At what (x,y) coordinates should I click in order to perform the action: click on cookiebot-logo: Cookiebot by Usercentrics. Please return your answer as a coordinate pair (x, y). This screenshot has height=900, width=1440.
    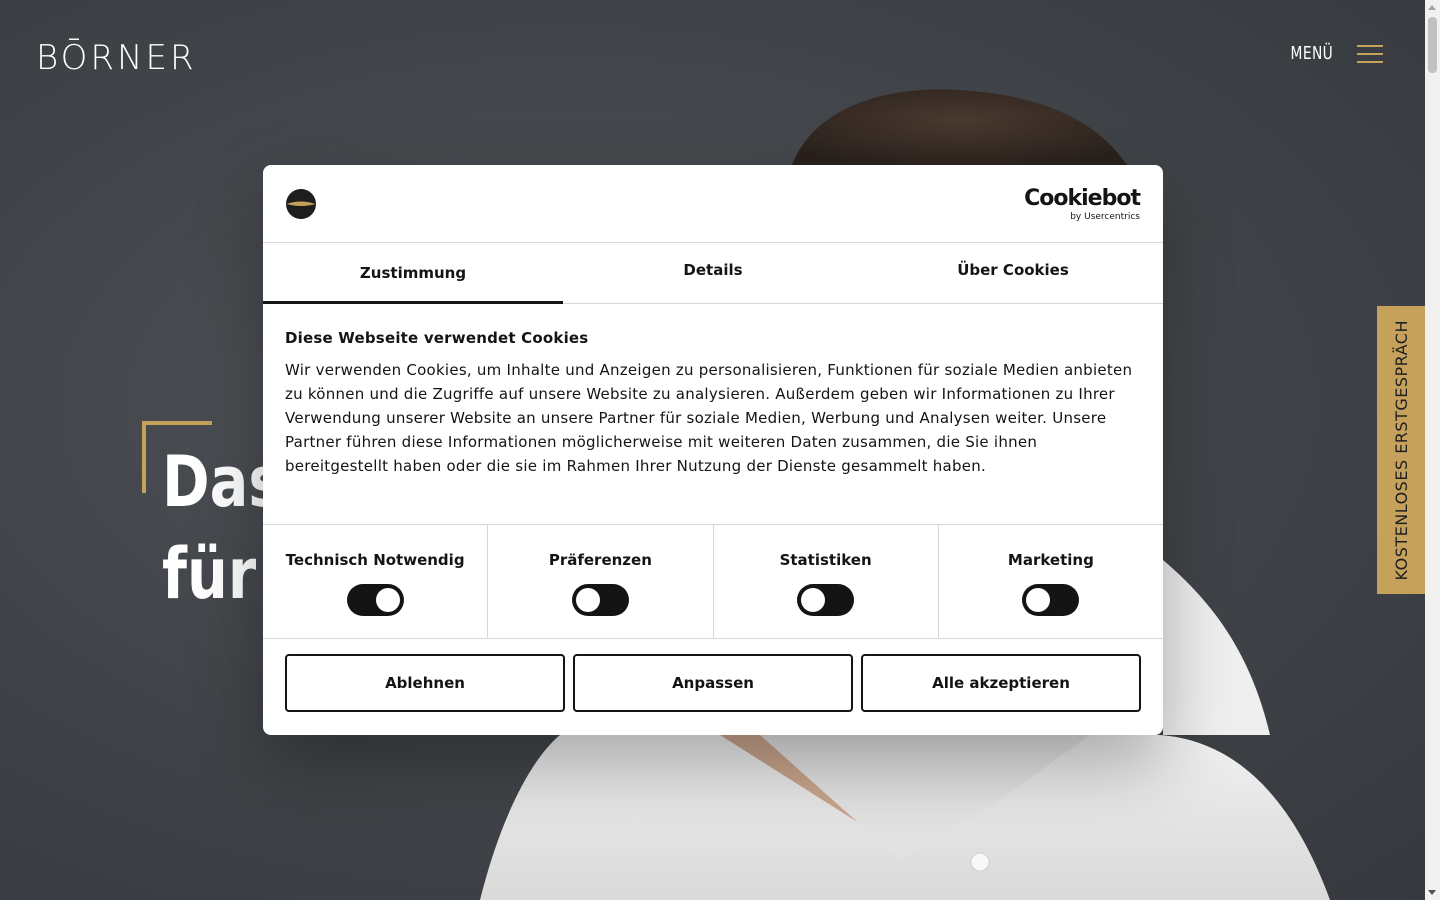
    Looking at the image, I should click on (1082, 204).